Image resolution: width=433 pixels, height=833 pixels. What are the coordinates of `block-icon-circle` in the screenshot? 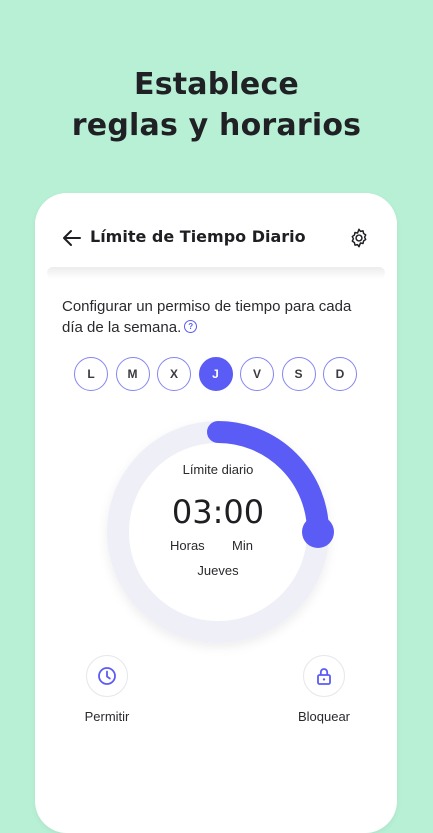 It's located at (324, 676).